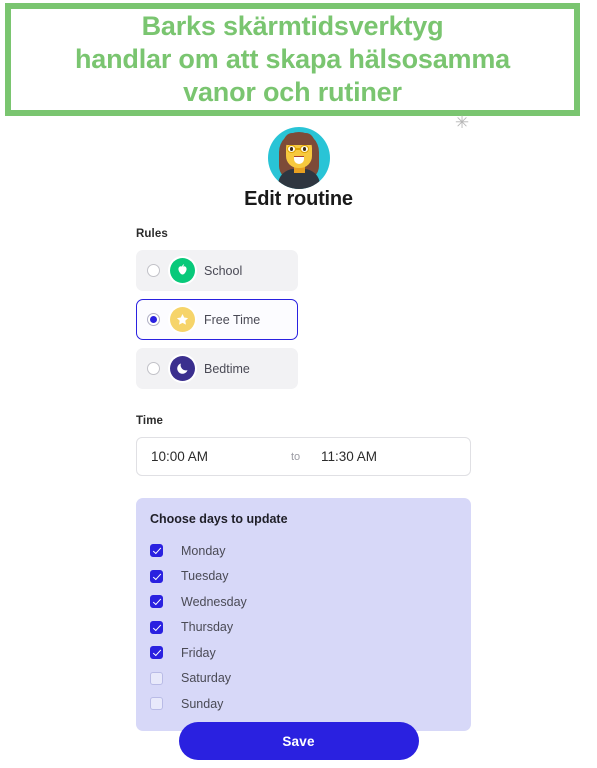  Describe the element at coordinates (156, 602) in the screenshot. I see `checkbox-wednesday` at that location.